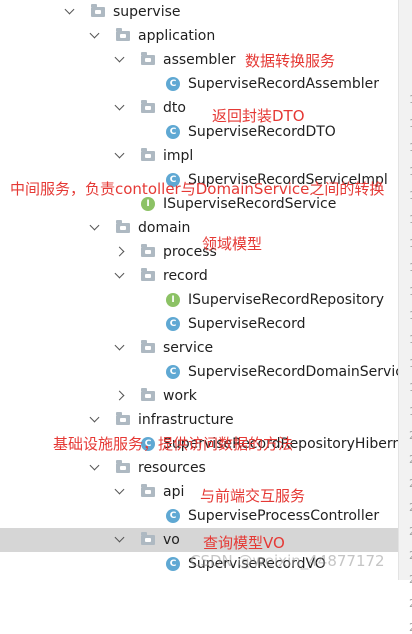 Image resolution: width=412 pixels, height=634 pixels. I want to click on watermark: CSDN @weixin_44877172, so click(287, 561).